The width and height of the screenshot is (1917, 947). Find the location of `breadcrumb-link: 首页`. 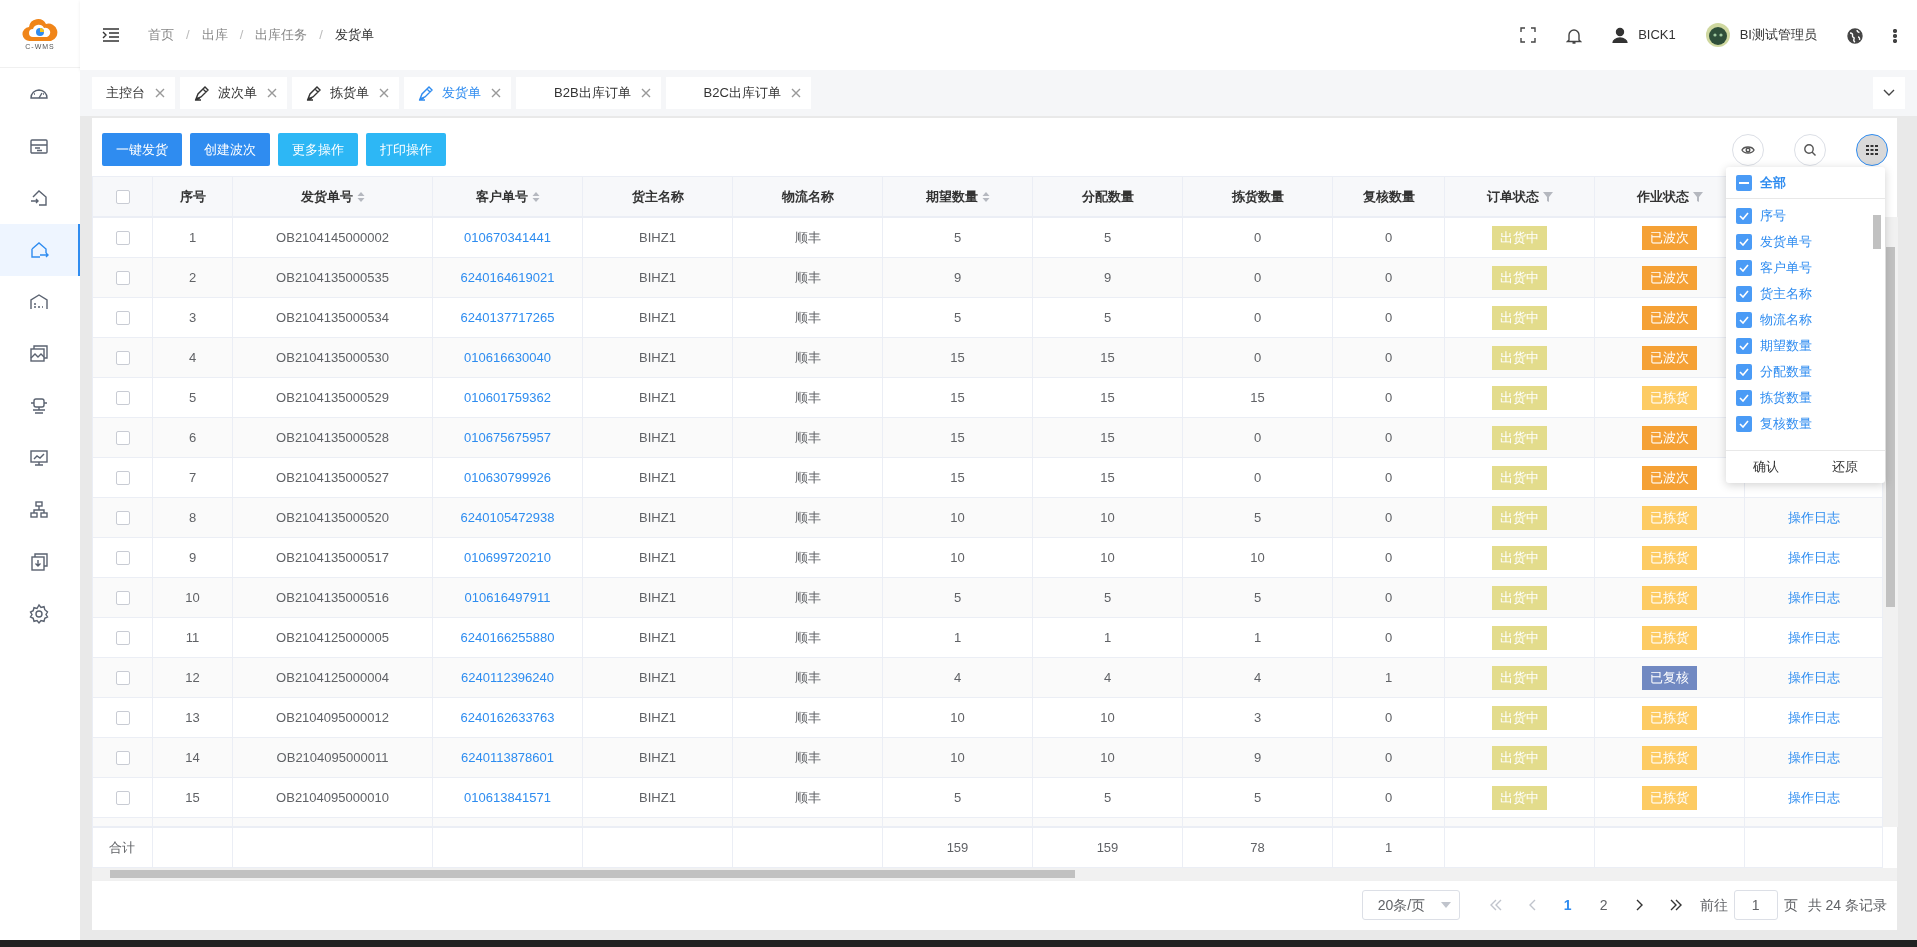

breadcrumb-link: 首页 is located at coordinates (161, 35).